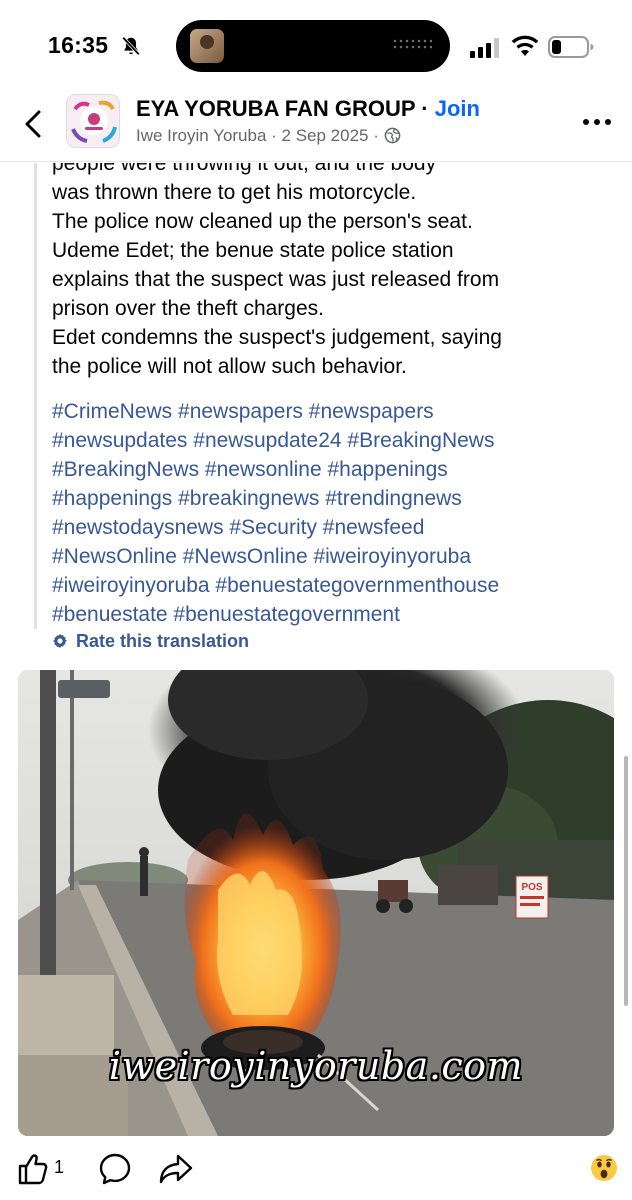 Image resolution: width=632 pixels, height=1200 pixels. What do you see at coordinates (626, 881) in the screenshot?
I see `scrollbar` at bounding box center [626, 881].